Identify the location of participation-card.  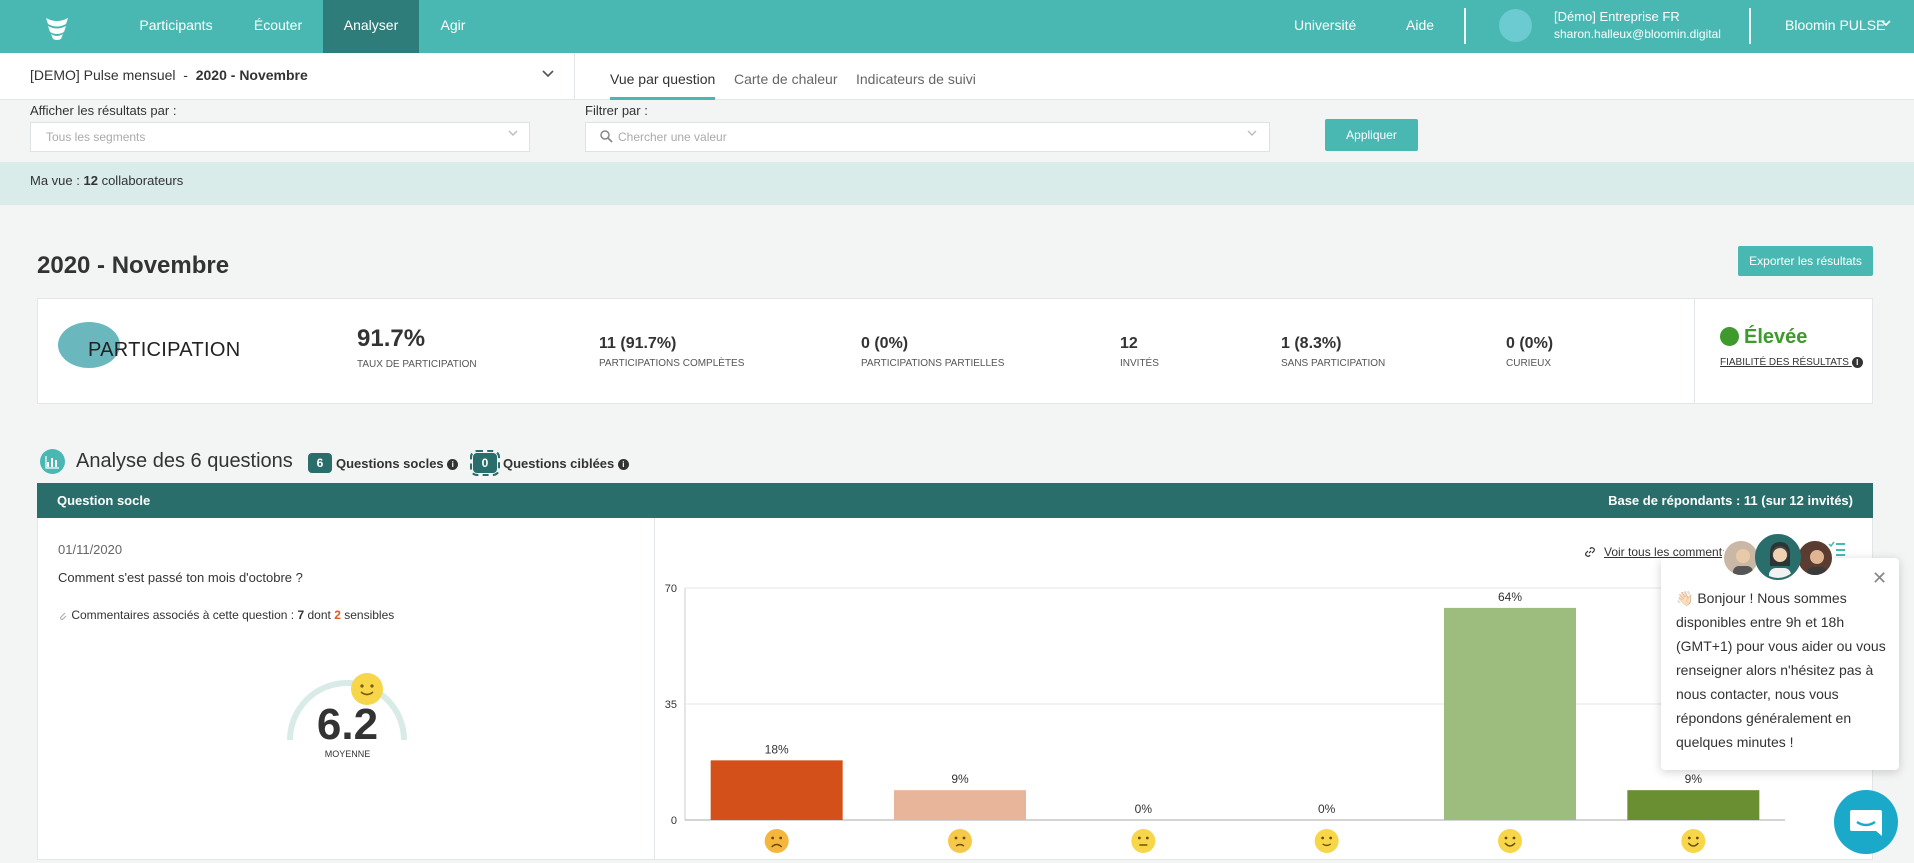
(955, 351).